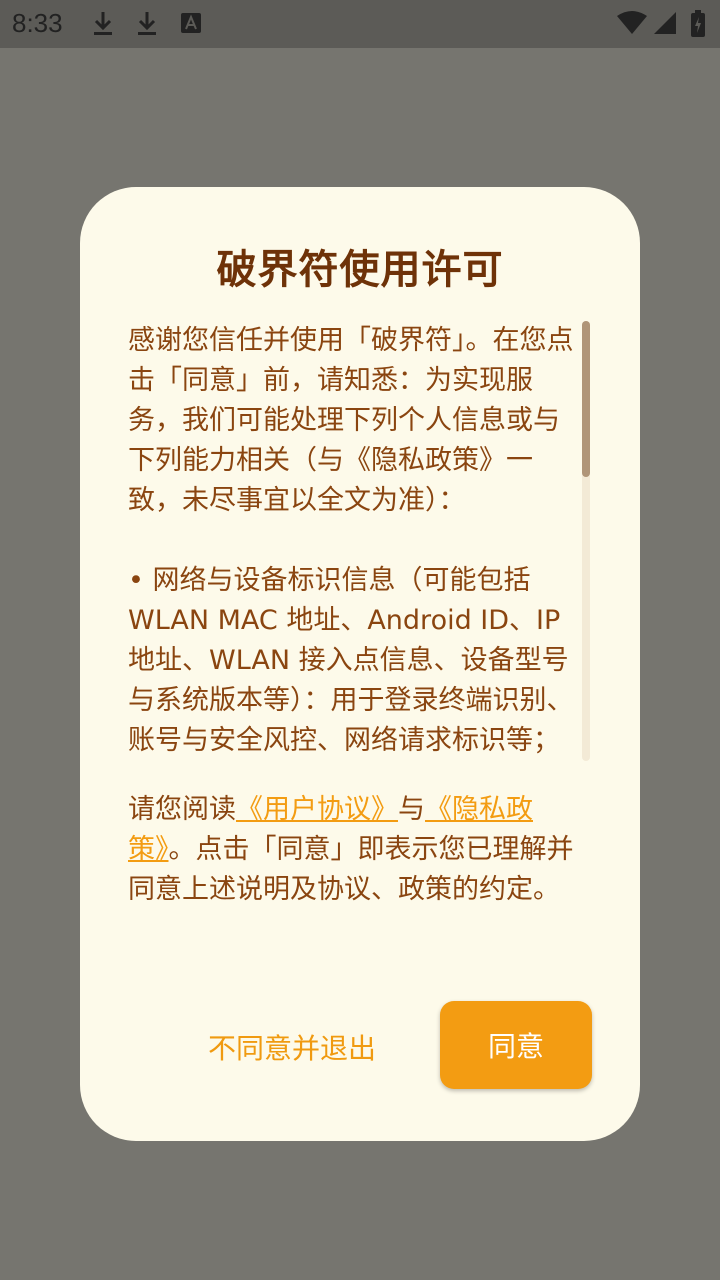  I want to click on user-agreement-link: 《用户协议》, so click(317, 809).